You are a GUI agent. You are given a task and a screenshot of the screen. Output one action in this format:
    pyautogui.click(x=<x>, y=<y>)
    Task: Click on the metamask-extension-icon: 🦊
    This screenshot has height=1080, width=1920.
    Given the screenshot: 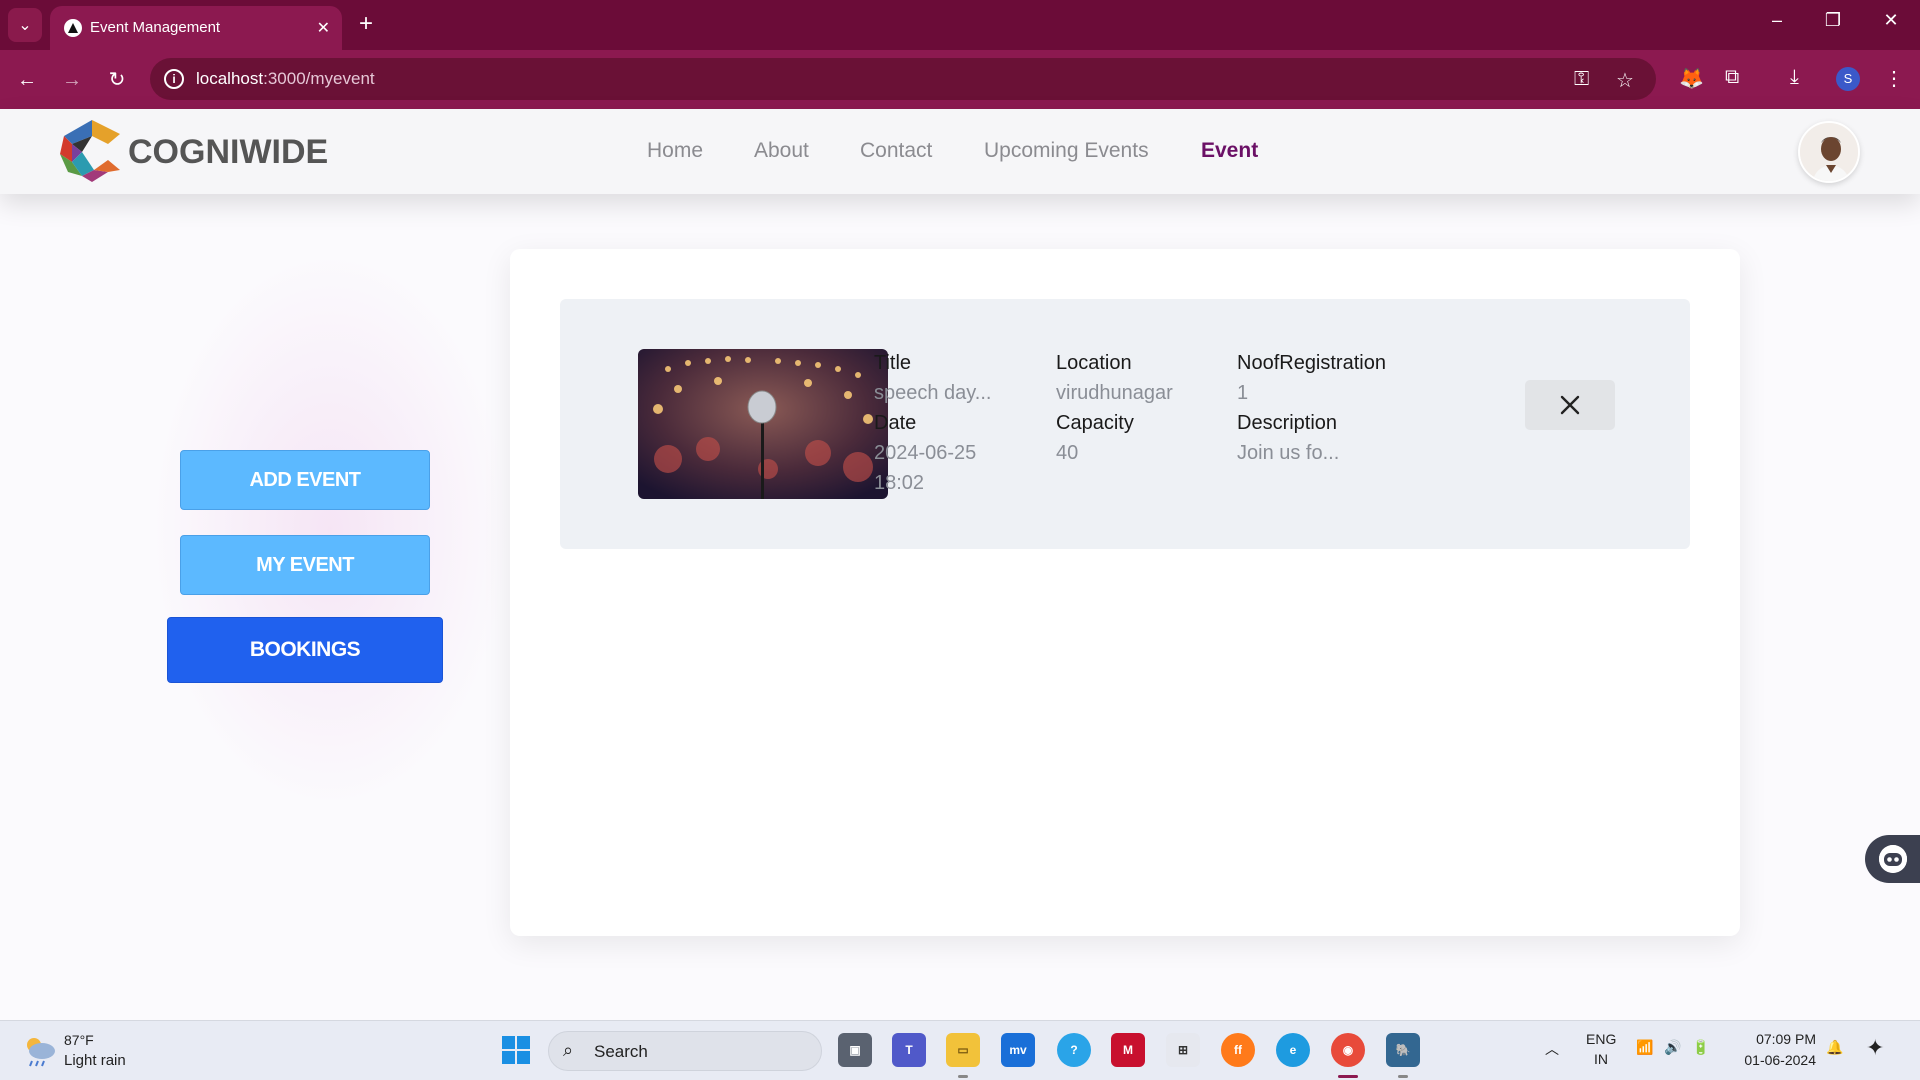 What is the action you would take?
    pyautogui.click(x=1691, y=78)
    